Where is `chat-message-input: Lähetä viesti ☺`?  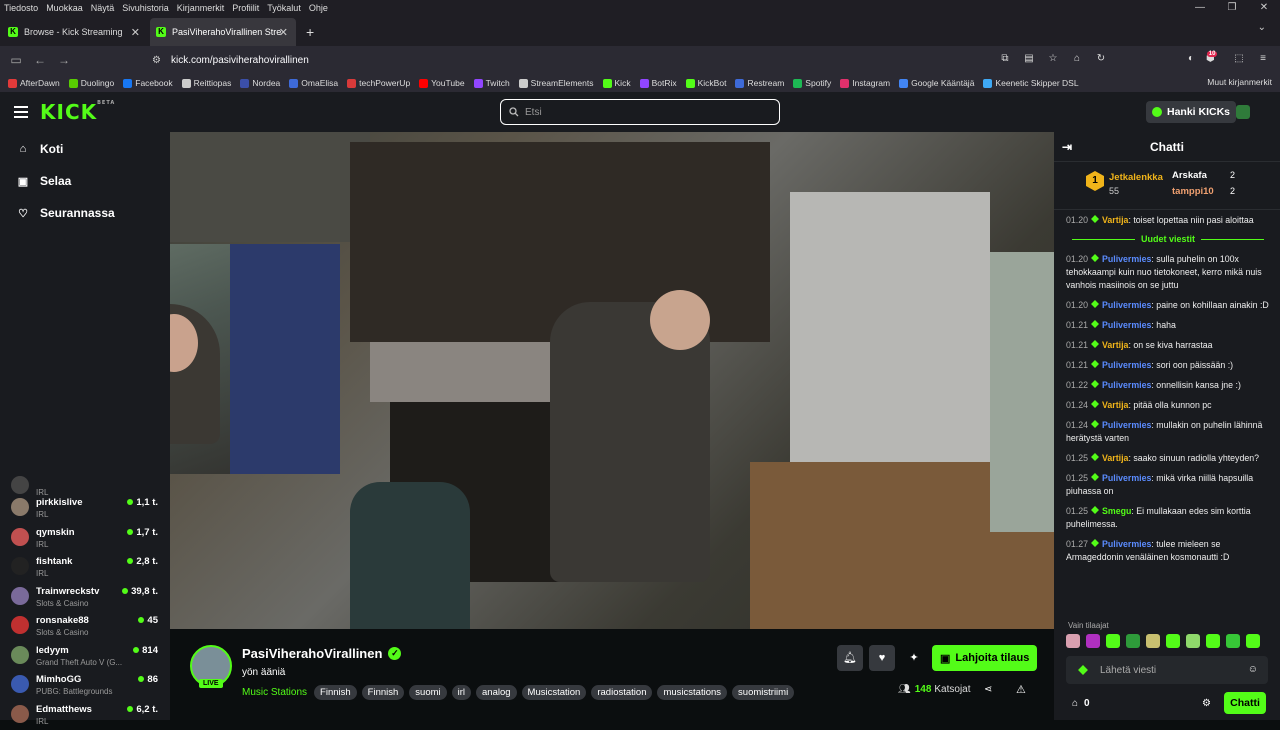
chat-message-input: Lähetä viesti ☺ is located at coordinates (1167, 670).